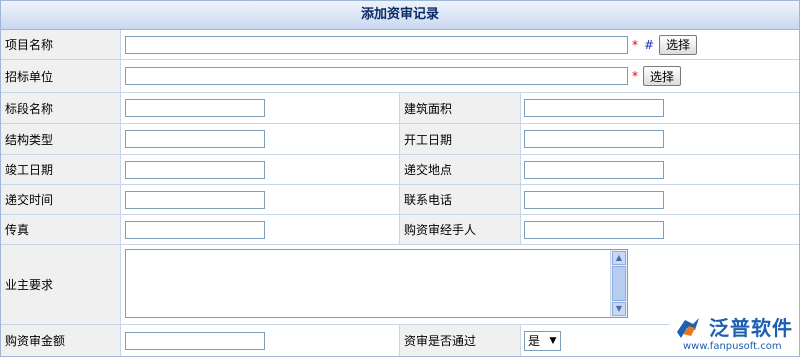 This screenshot has width=800, height=357. I want to click on form-title: 添加资审记录, so click(400, 15).